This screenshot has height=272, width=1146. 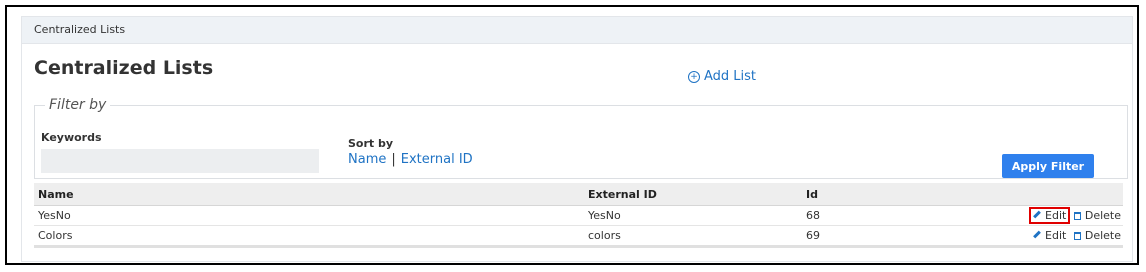 I want to click on row-name-link: Colors, so click(x=309, y=236).